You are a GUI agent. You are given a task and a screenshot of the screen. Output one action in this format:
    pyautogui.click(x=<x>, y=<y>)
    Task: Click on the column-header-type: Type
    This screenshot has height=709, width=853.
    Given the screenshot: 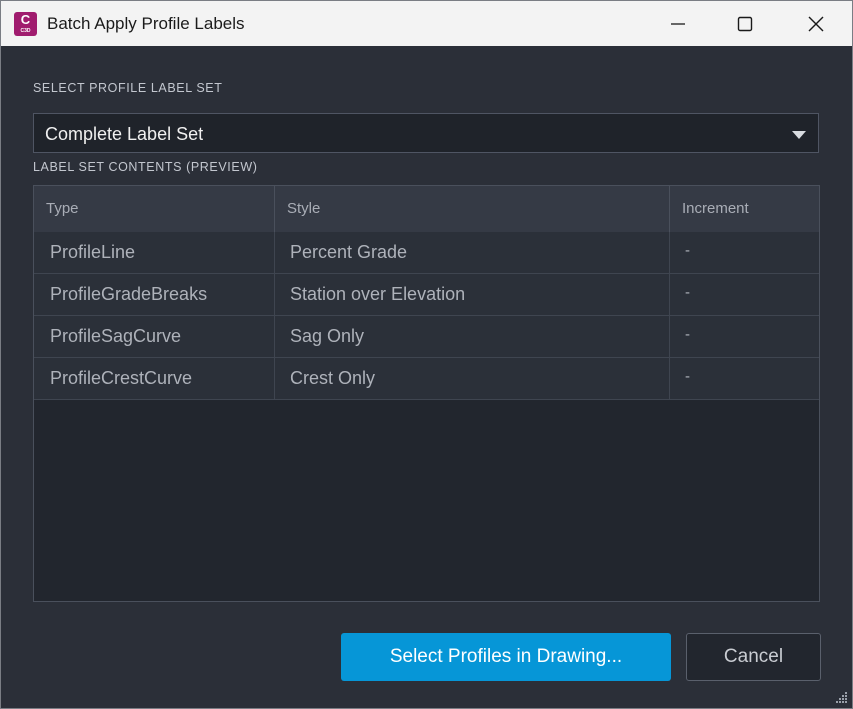 What is the action you would take?
    pyautogui.click(x=154, y=209)
    